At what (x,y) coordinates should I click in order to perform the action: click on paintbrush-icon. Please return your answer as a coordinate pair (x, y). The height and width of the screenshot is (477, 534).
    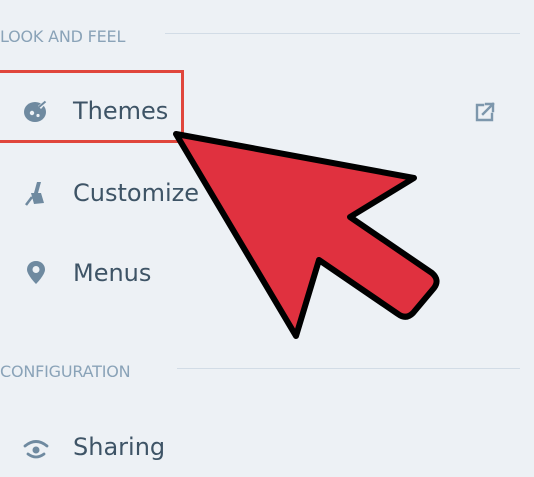
    Looking at the image, I should click on (36, 193).